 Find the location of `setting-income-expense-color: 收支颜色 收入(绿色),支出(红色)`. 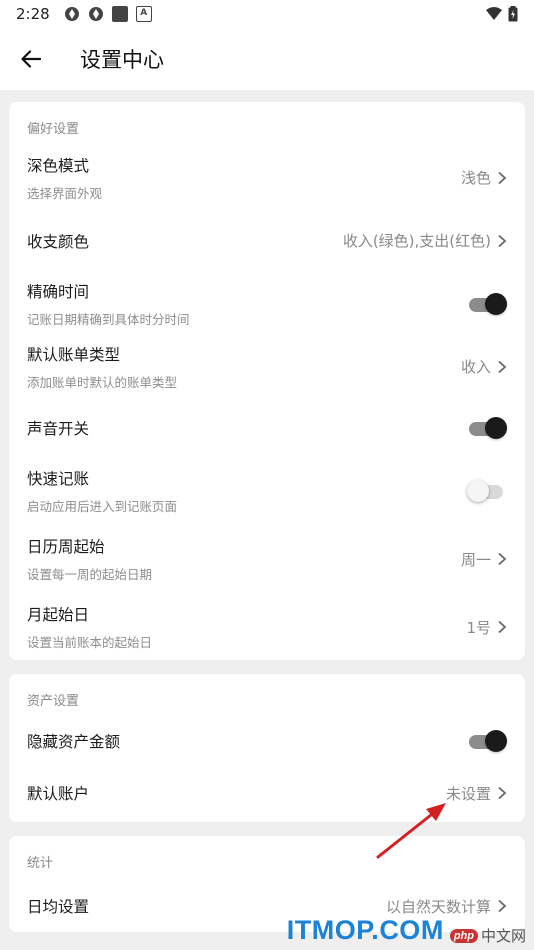

setting-income-expense-color: 收支颜色 收入(绿色),支出(红色) is located at coordinates (267, 240).